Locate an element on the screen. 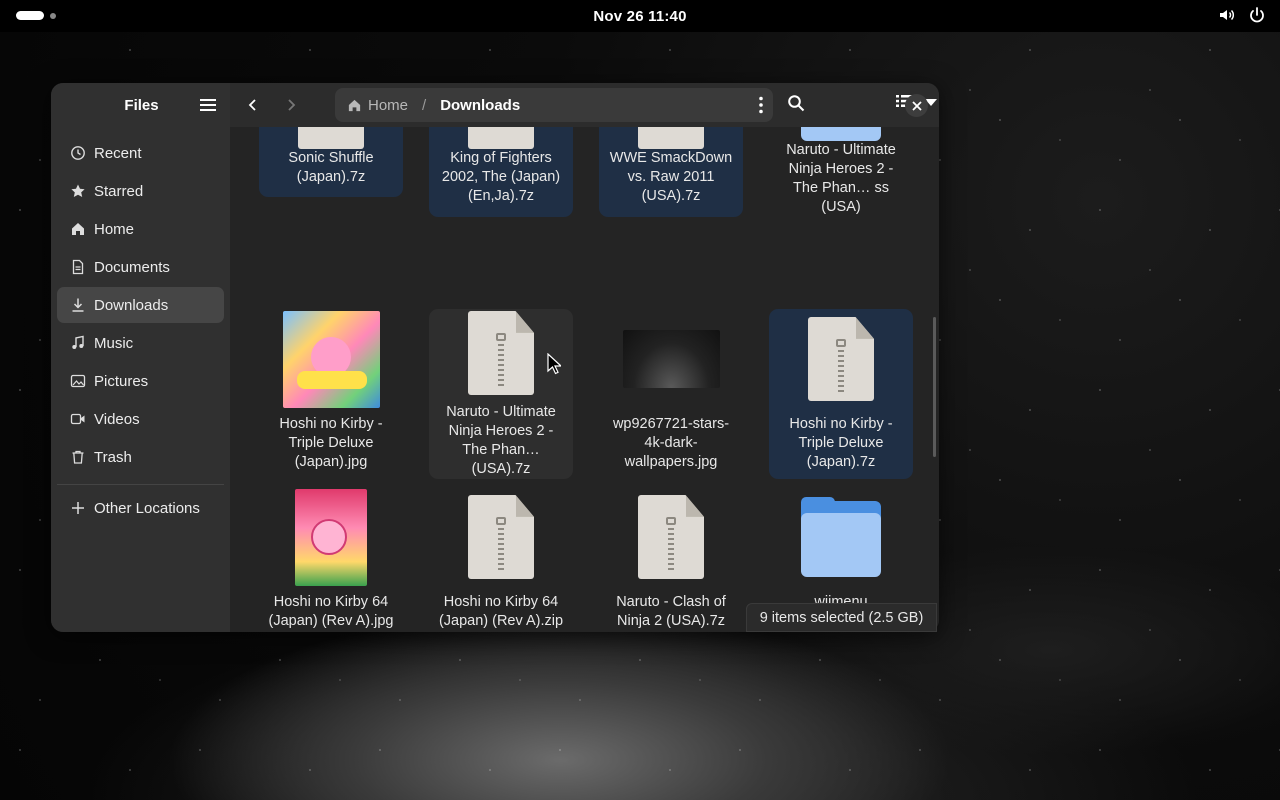 The image size is (1280, 800). video-icon is located at coordinates (77, 419).